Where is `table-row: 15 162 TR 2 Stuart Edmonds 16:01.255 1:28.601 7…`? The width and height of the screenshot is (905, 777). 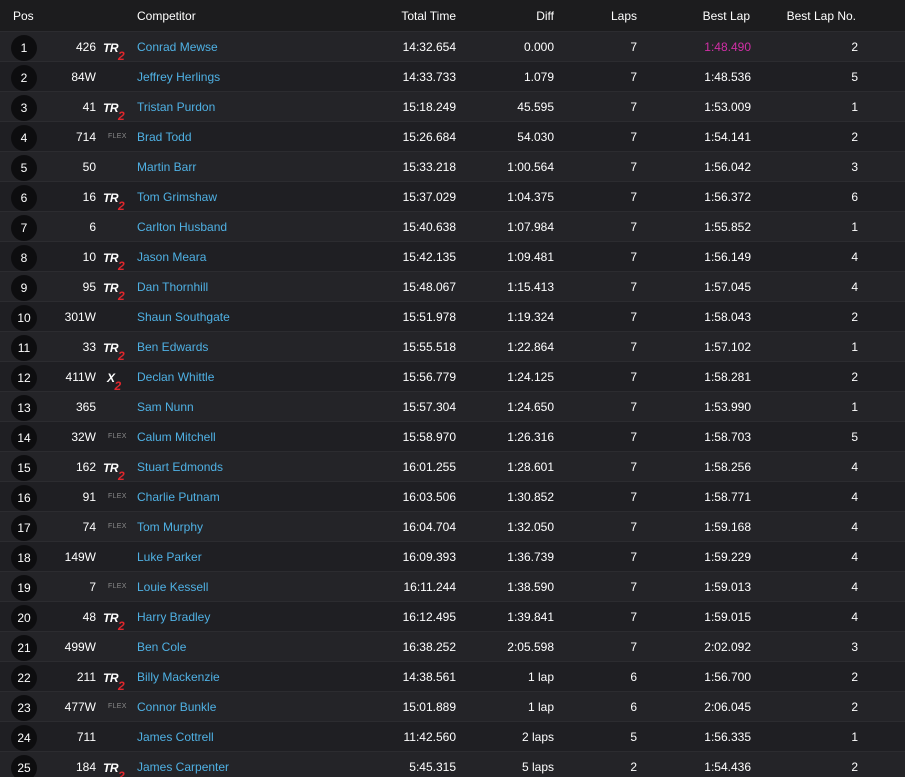
table-row: 15 162 TR 2 Stuart Edmonds 16:01.255 1:28.601 7… is located at coordinates (452, 467).